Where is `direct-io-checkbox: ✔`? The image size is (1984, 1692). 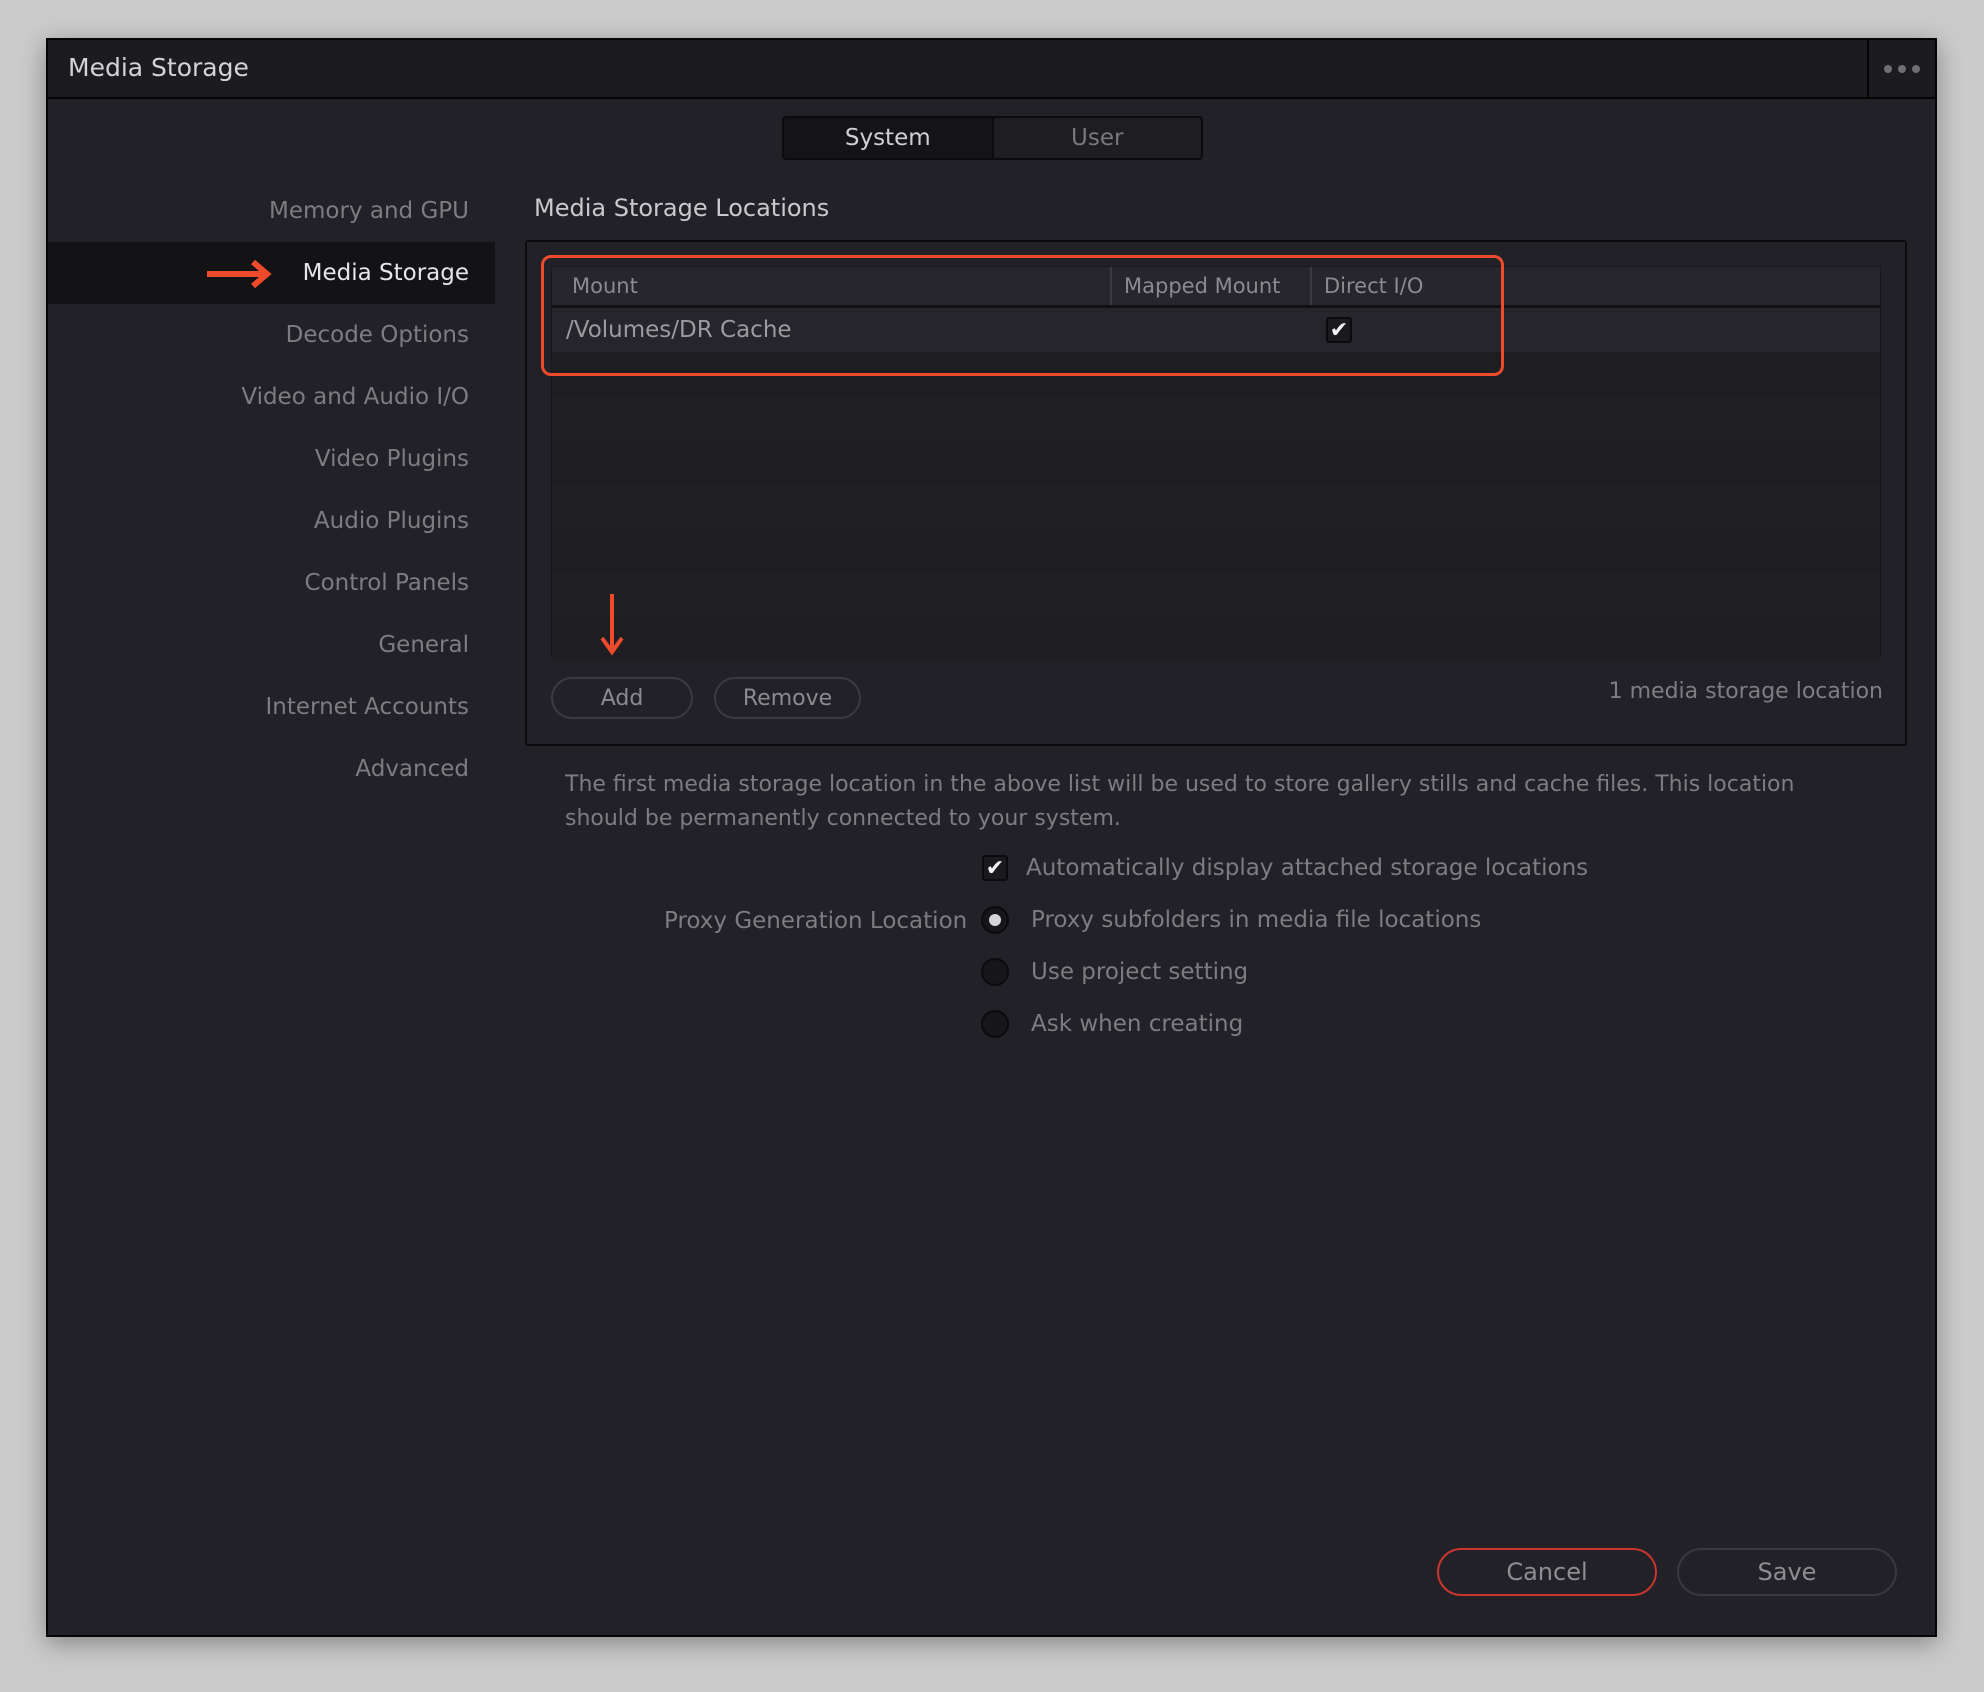 direct-io-checkbox: ✔ is located at coordinates (1339, 330).